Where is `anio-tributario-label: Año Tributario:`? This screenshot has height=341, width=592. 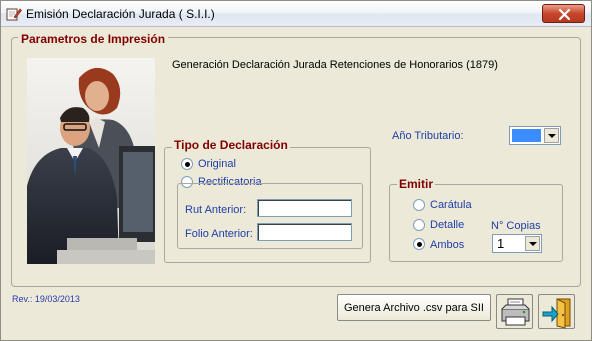 anio-tributario-label: Año Tributario: is located at coordinates (428, 136).